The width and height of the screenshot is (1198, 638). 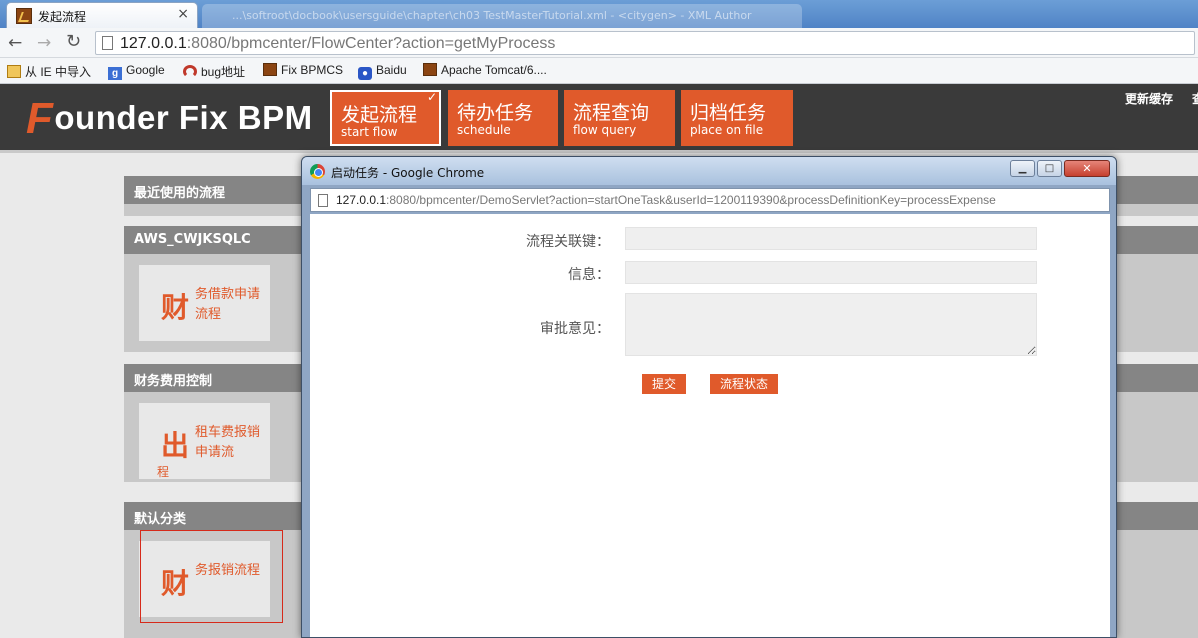 I want to click on tab-schedule: 待办任务 schedule, so click(x=503, y=118).